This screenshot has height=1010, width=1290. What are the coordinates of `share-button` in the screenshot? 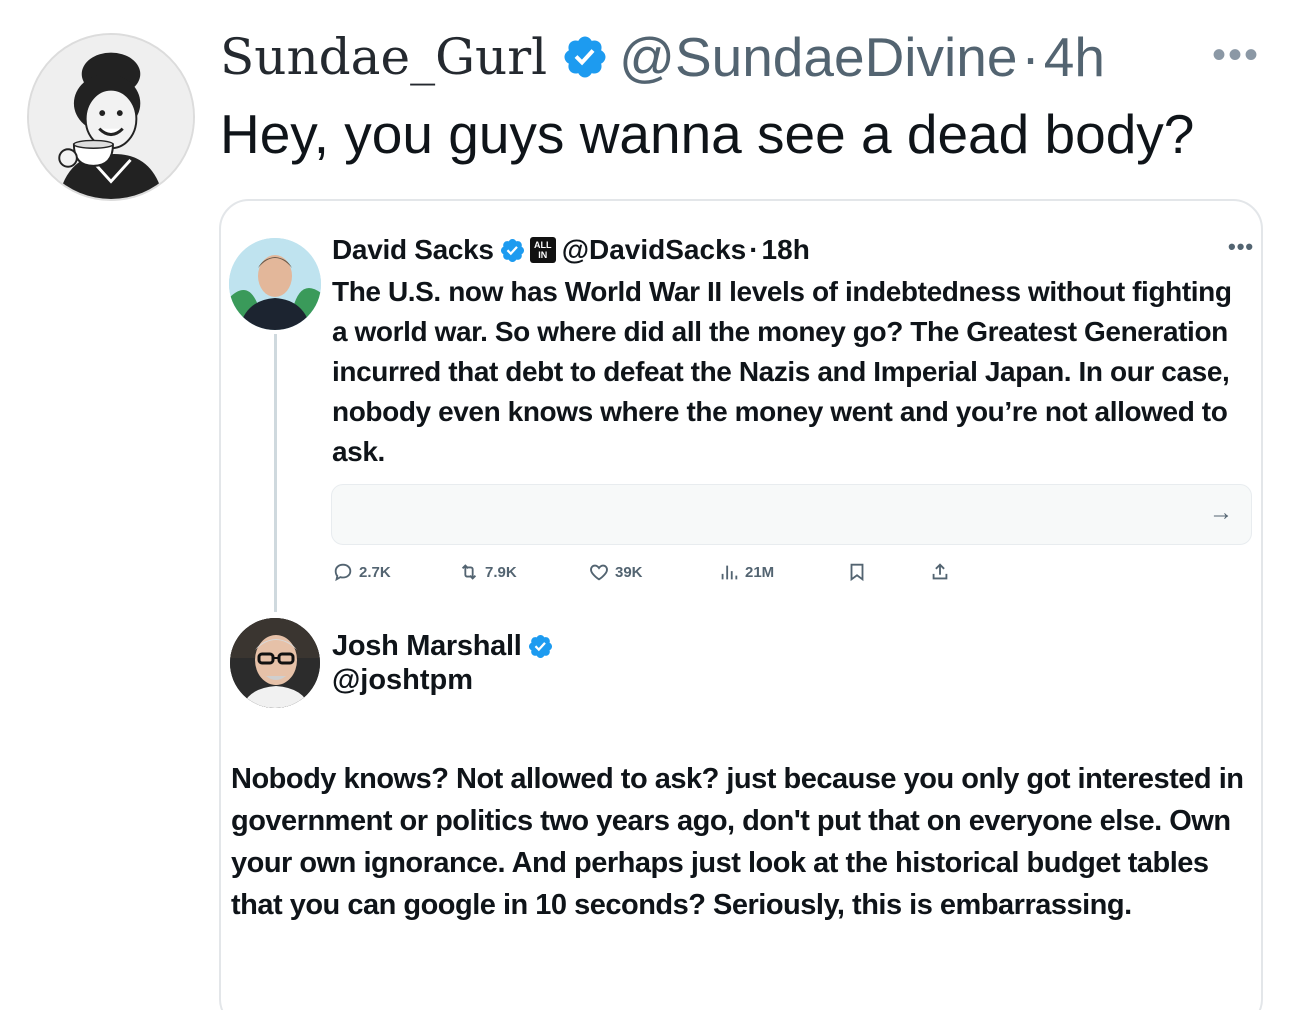 It's located at (940, 572).